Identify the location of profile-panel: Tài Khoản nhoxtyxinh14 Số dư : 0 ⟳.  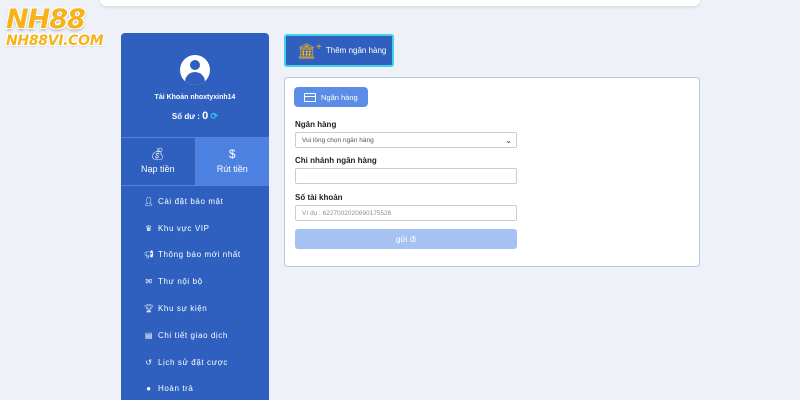
(195, 85).